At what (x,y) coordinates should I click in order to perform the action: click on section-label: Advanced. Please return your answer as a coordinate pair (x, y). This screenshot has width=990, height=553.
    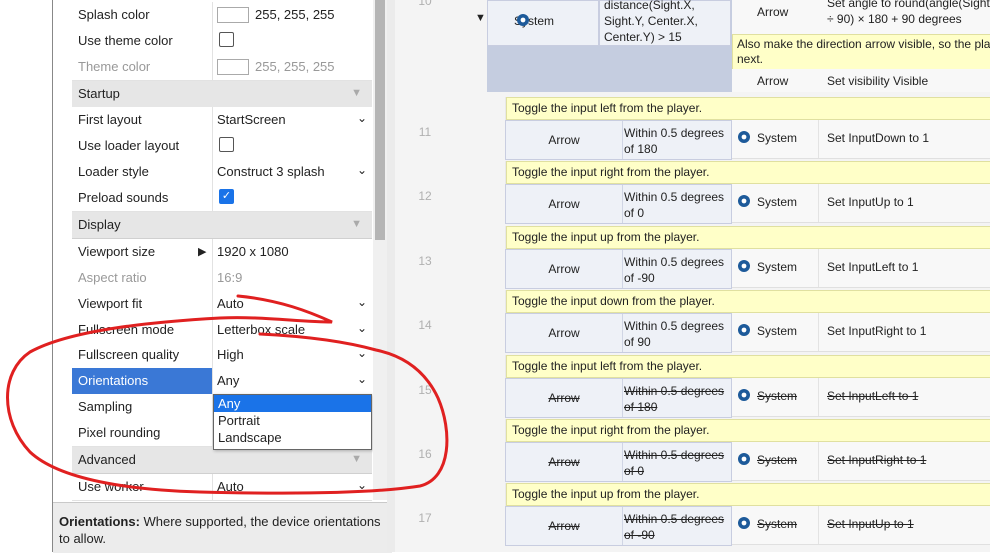
    Looking at the image, I should click on (107, 459).